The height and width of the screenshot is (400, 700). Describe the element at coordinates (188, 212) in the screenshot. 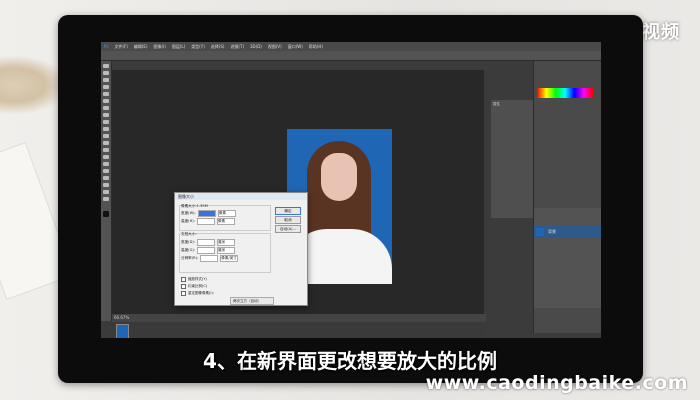

I see `pixel-width-label: 宽度(W):` at that location.